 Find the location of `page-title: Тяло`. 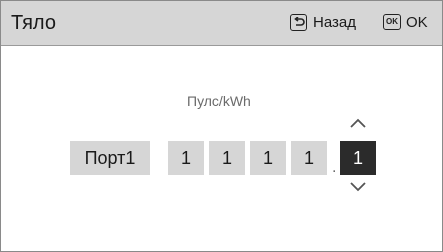

page-title: Тяло is located at coordinates (33, 23).